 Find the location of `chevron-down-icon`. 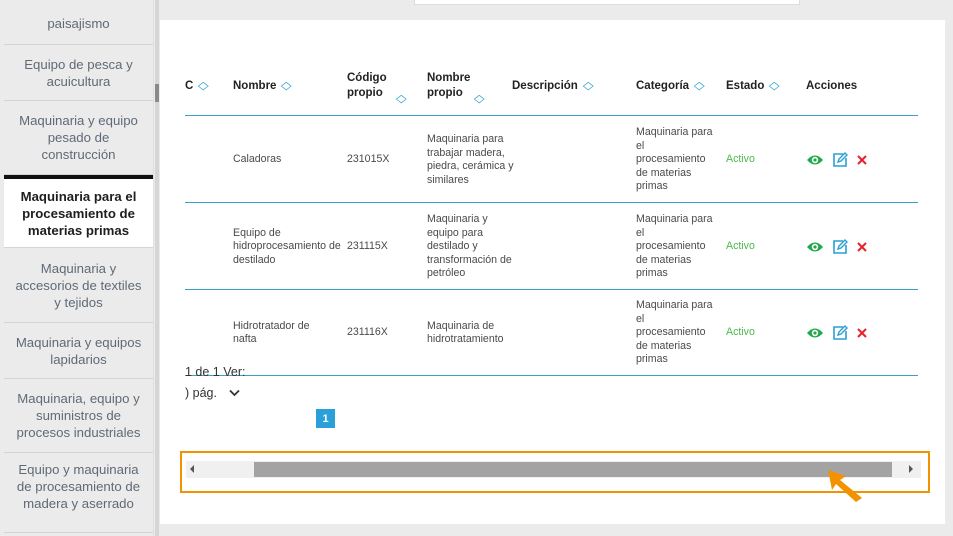

chevron-down-icon is located at coordinates (234, 393).